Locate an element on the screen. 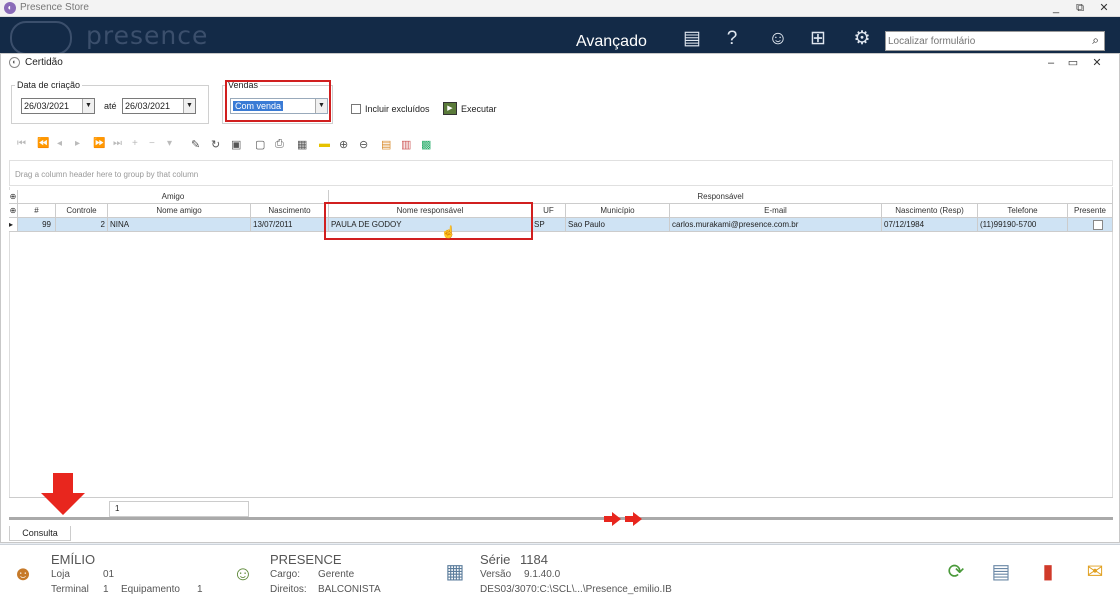 This screenshot has width=1120, height=598. columns-icon: ▤ is located at coordinates (386, 144).